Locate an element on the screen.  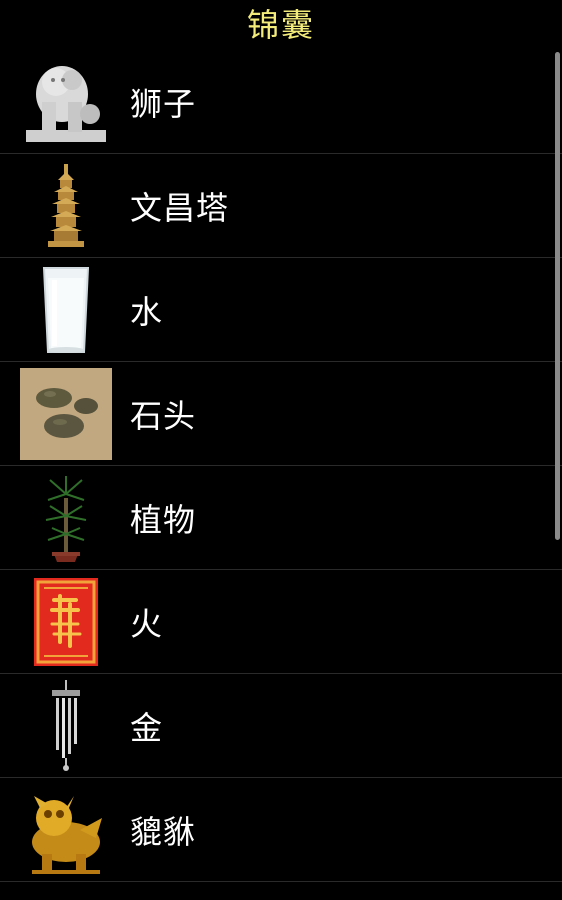
pagoda-icon is located at coordinates (66, 206).